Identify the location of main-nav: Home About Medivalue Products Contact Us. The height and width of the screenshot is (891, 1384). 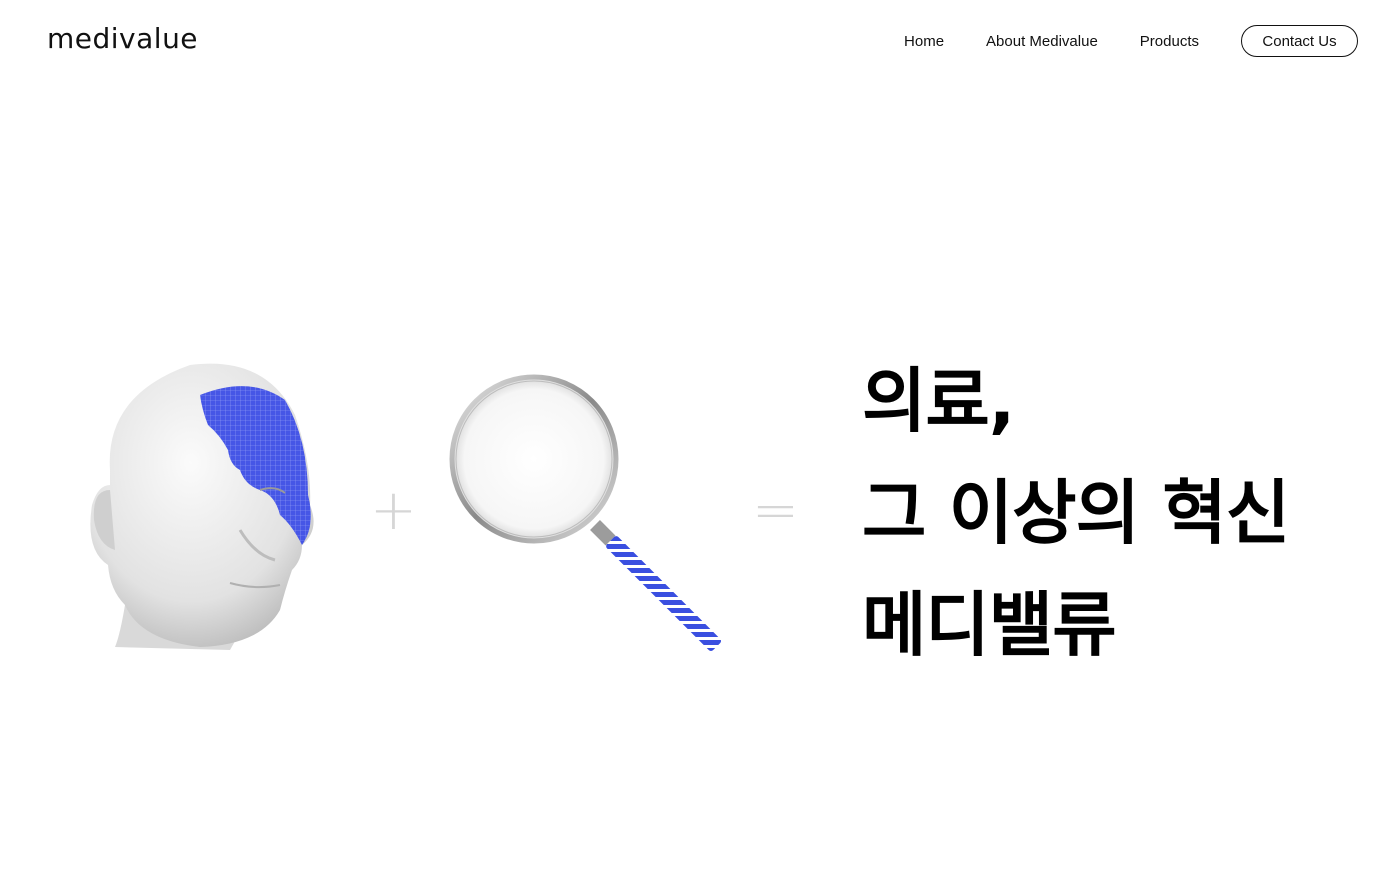
(1131, 41).